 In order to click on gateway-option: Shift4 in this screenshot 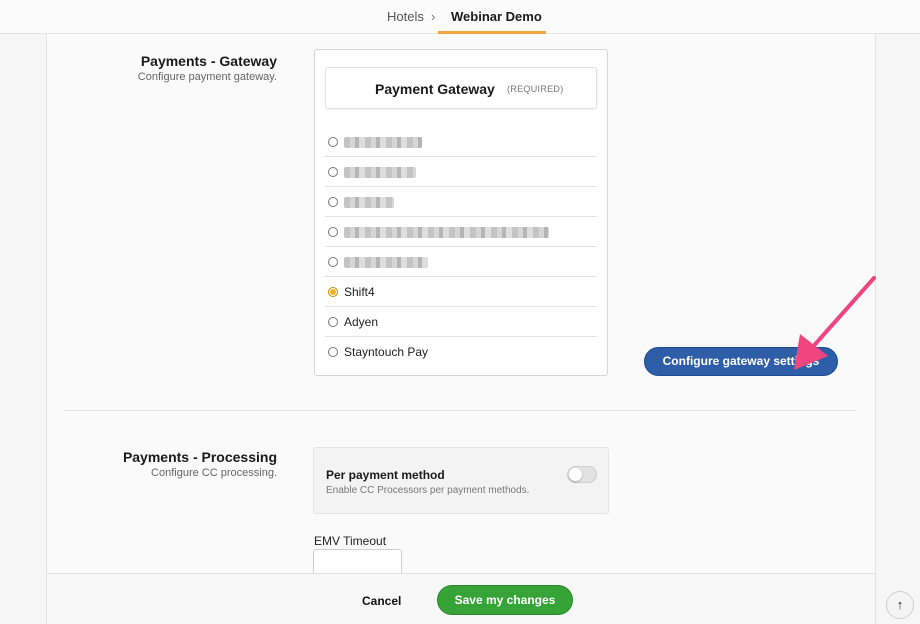, I will do `click(461, 292)`.